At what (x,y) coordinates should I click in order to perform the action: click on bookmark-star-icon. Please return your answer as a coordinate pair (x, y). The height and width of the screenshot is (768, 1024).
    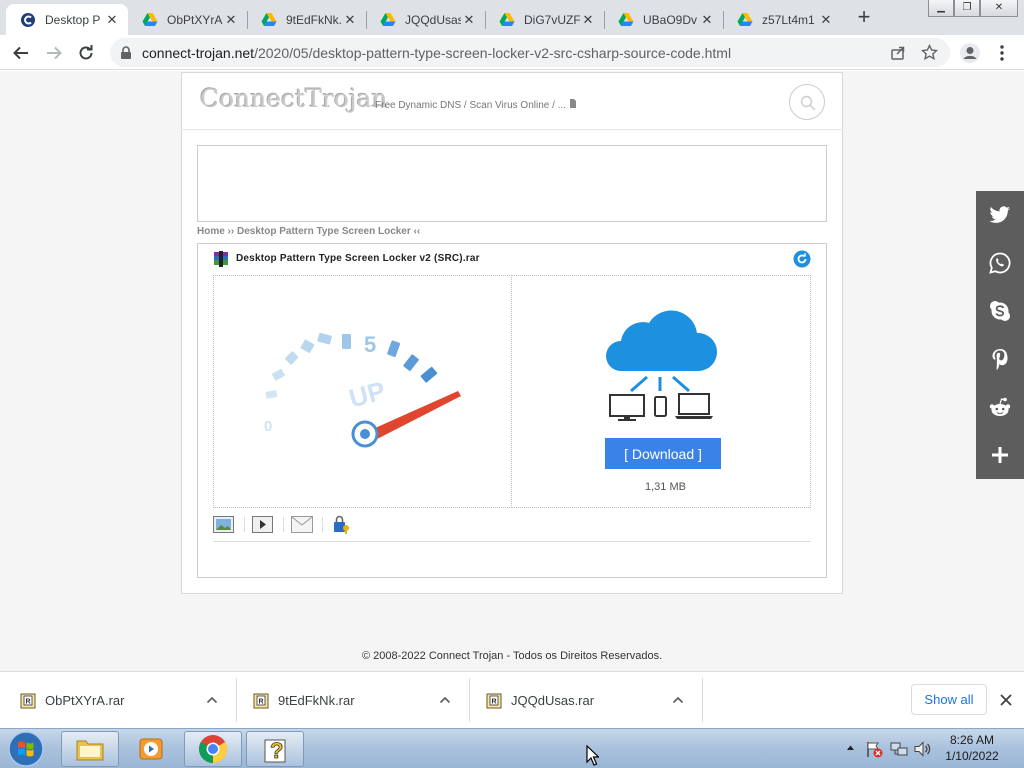
    Looking at the image, I should click on (929, 52).